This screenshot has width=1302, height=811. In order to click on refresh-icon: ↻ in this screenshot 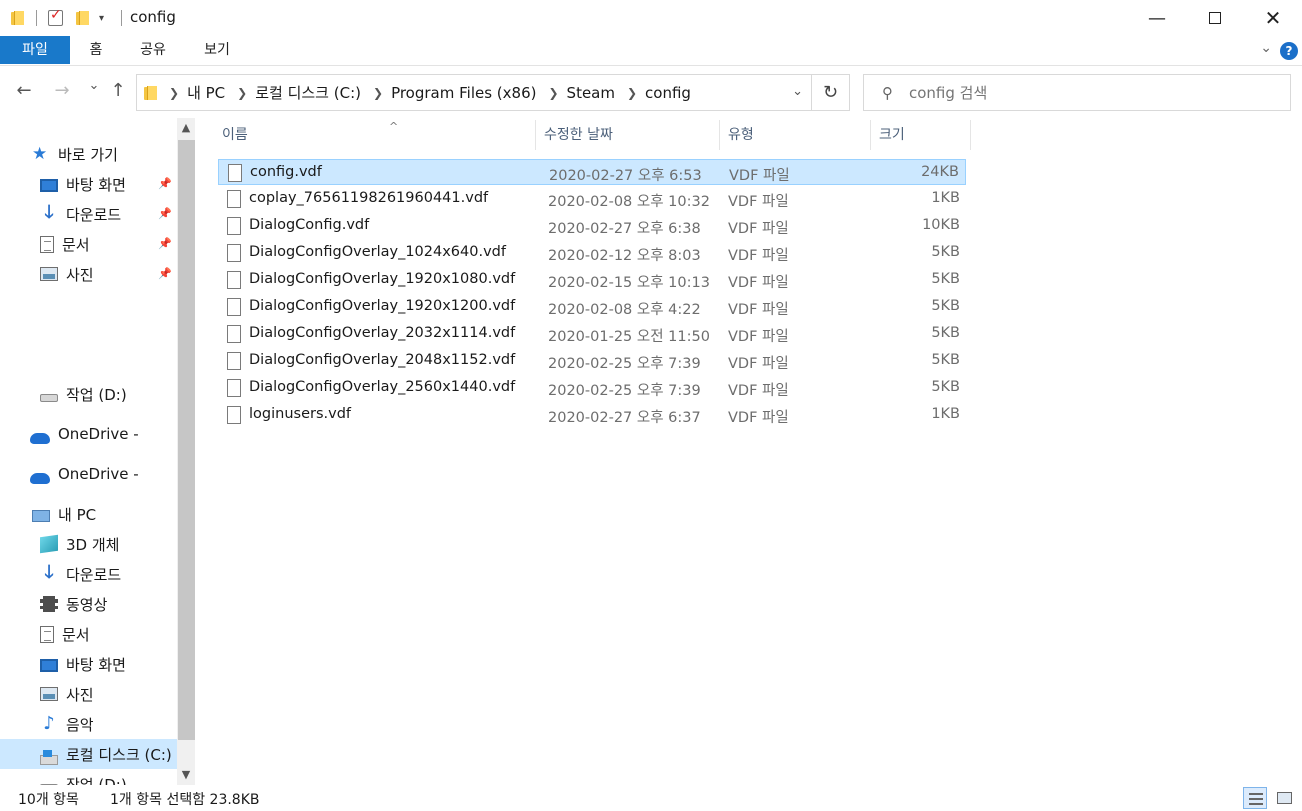, I will do `click(830, 92)`.